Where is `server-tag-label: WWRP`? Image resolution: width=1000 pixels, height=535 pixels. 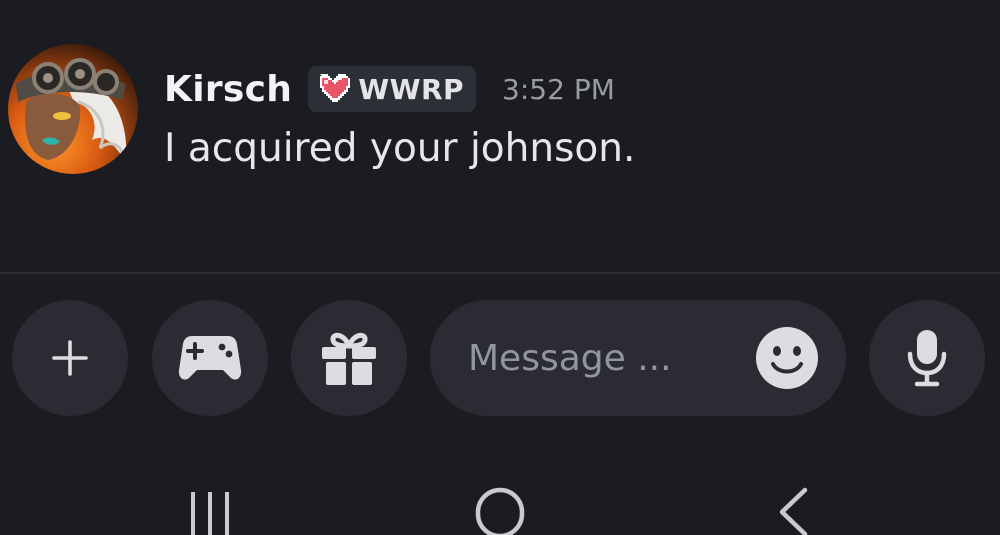
server-tag-label: WWRP is located at coordinates (411, 89).